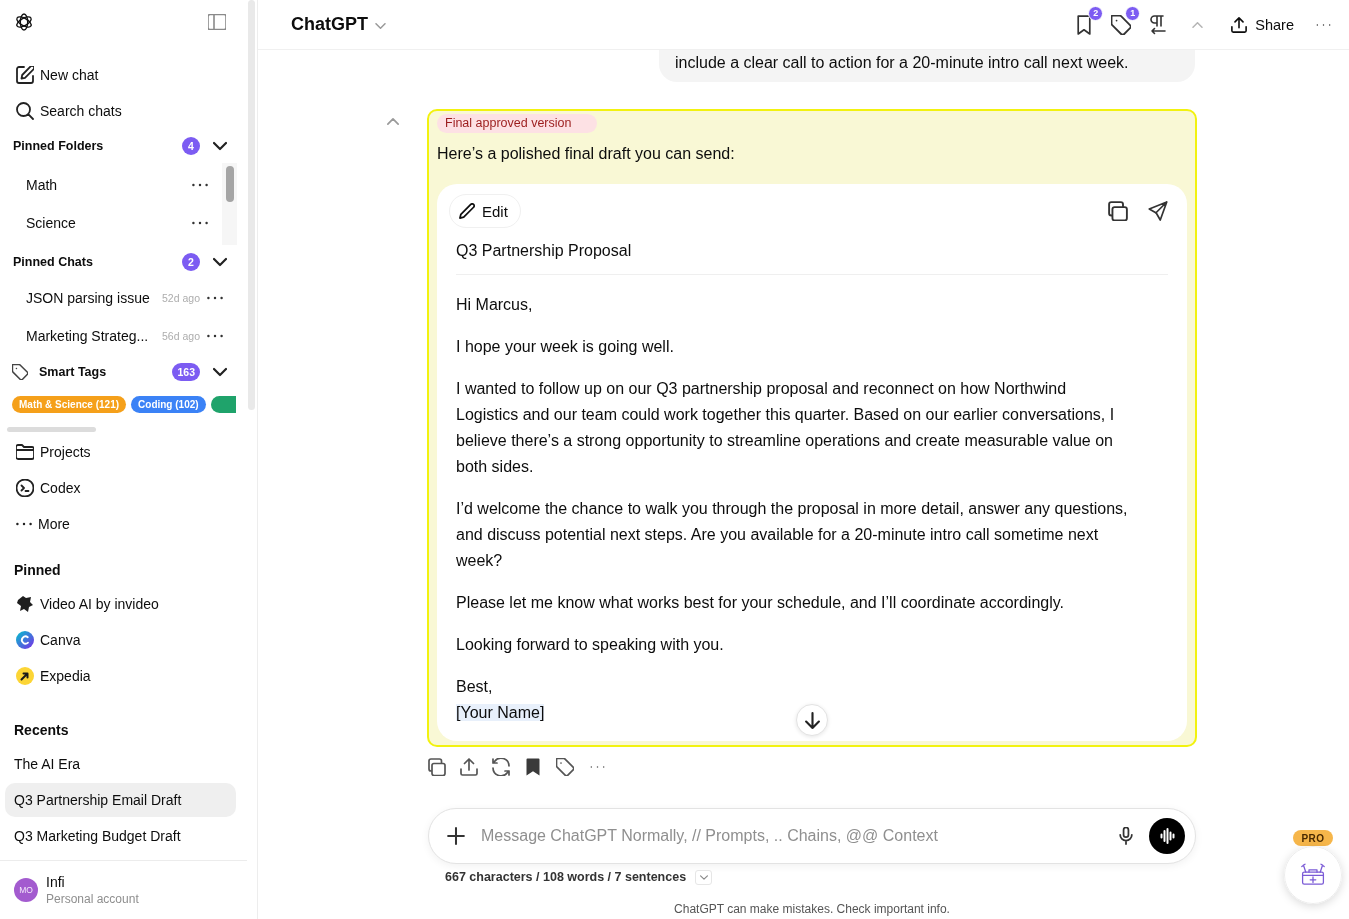  Describe the element at coordinates (792, 535) in the screenshot. I see `email-paragraph: I’d welcome the chance to walk you through the proposal in more detail, answer any questions, and discuss potential next steps. Are you available for a 20-minute intro call sometime next week?` at that location.